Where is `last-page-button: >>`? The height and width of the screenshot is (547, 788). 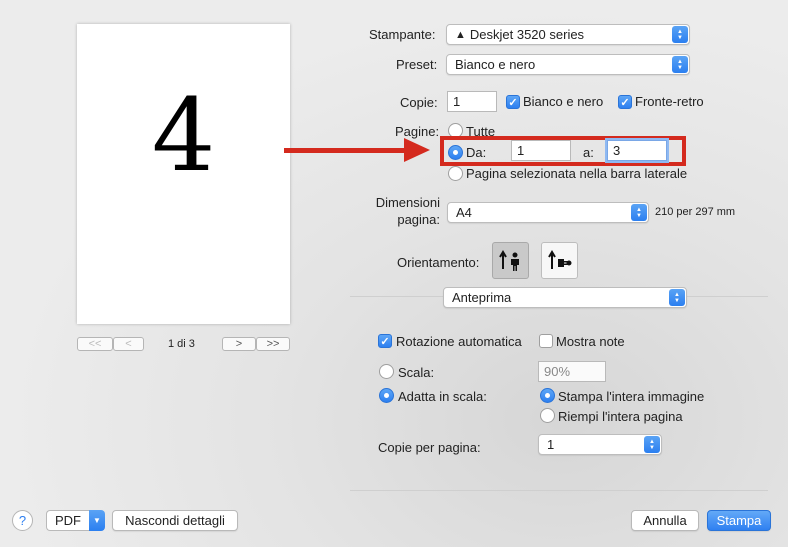
last-page-button: >> is located at coordinates (273, 344).